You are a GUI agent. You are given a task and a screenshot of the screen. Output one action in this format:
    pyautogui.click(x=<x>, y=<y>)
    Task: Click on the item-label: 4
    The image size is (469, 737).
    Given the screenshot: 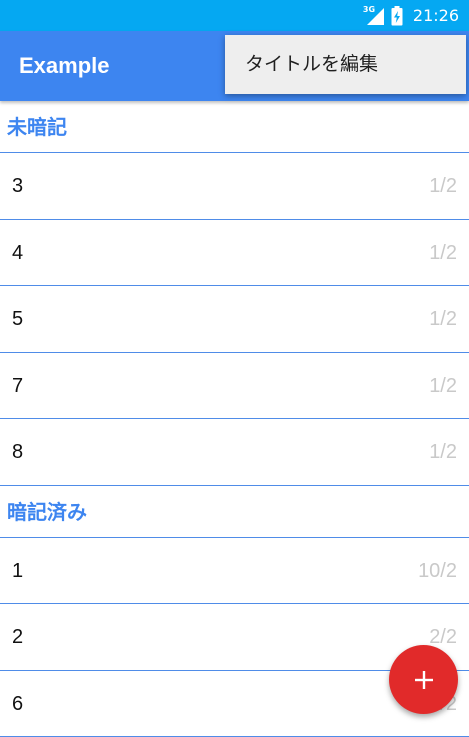 What is the action you would take?
    pyautogui.click(x=17, y=253)
    